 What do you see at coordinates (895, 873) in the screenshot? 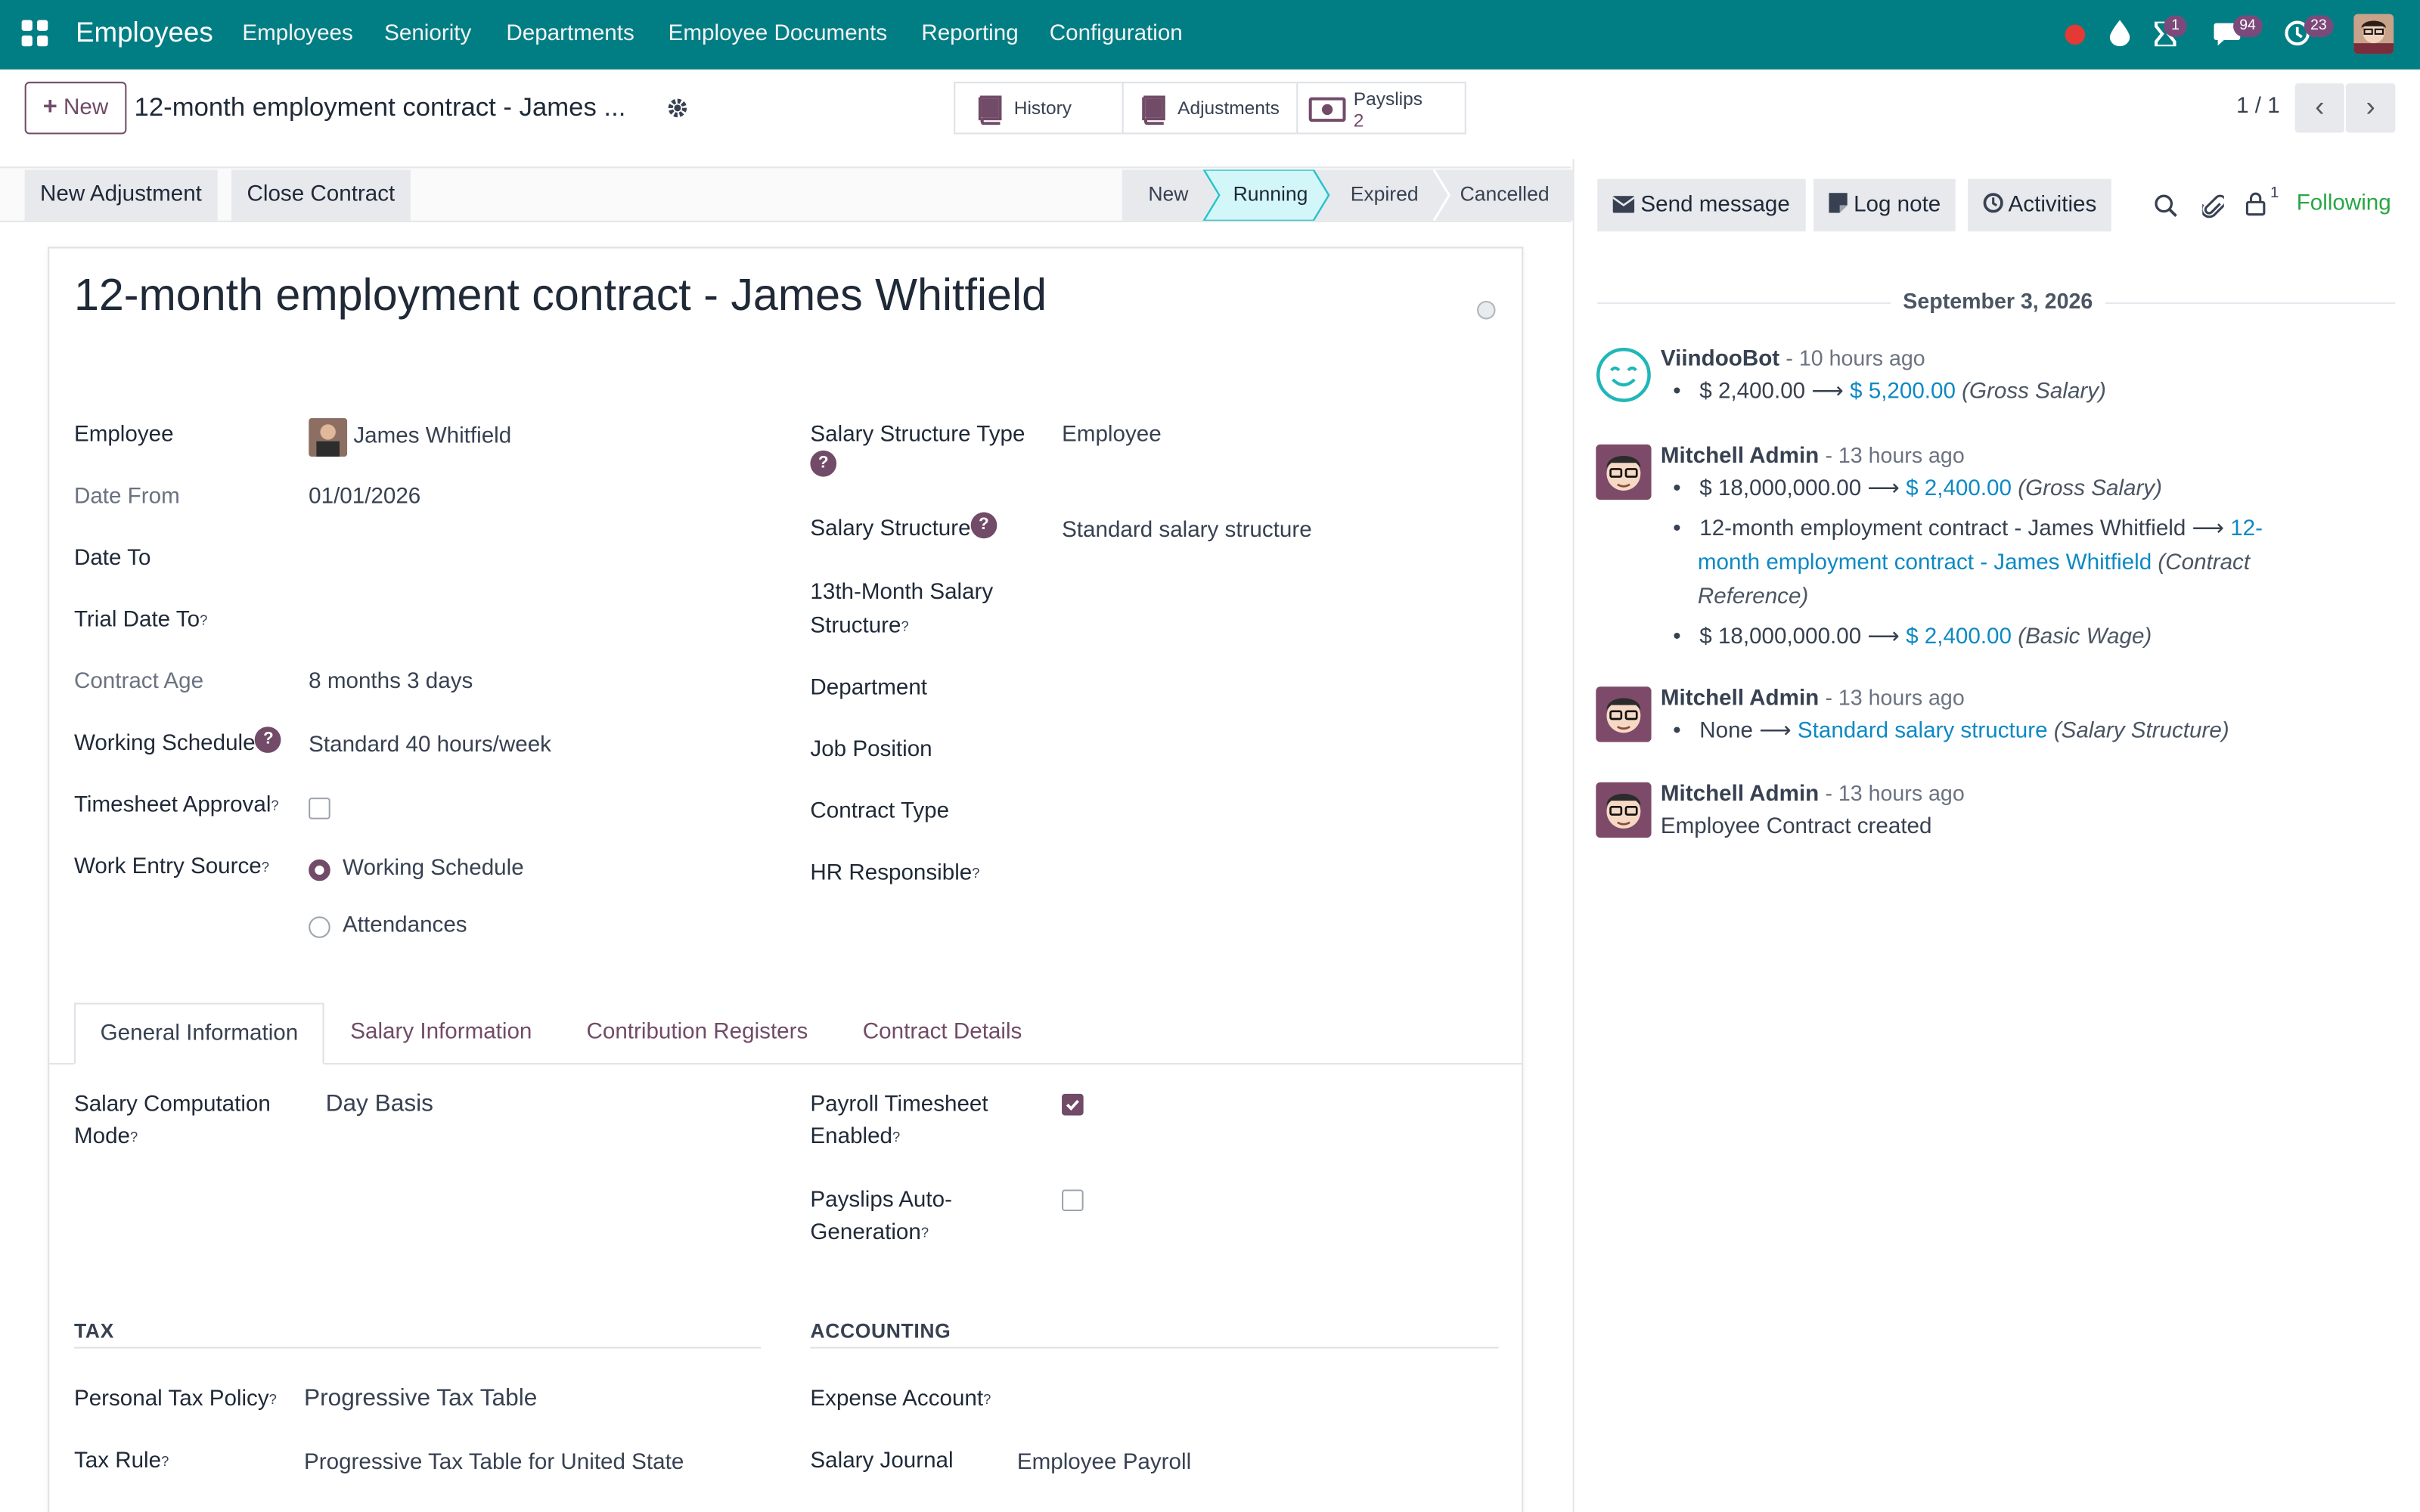
I see `hr-responsible-label: HR Responsible?` at bounding box center [895, 873].